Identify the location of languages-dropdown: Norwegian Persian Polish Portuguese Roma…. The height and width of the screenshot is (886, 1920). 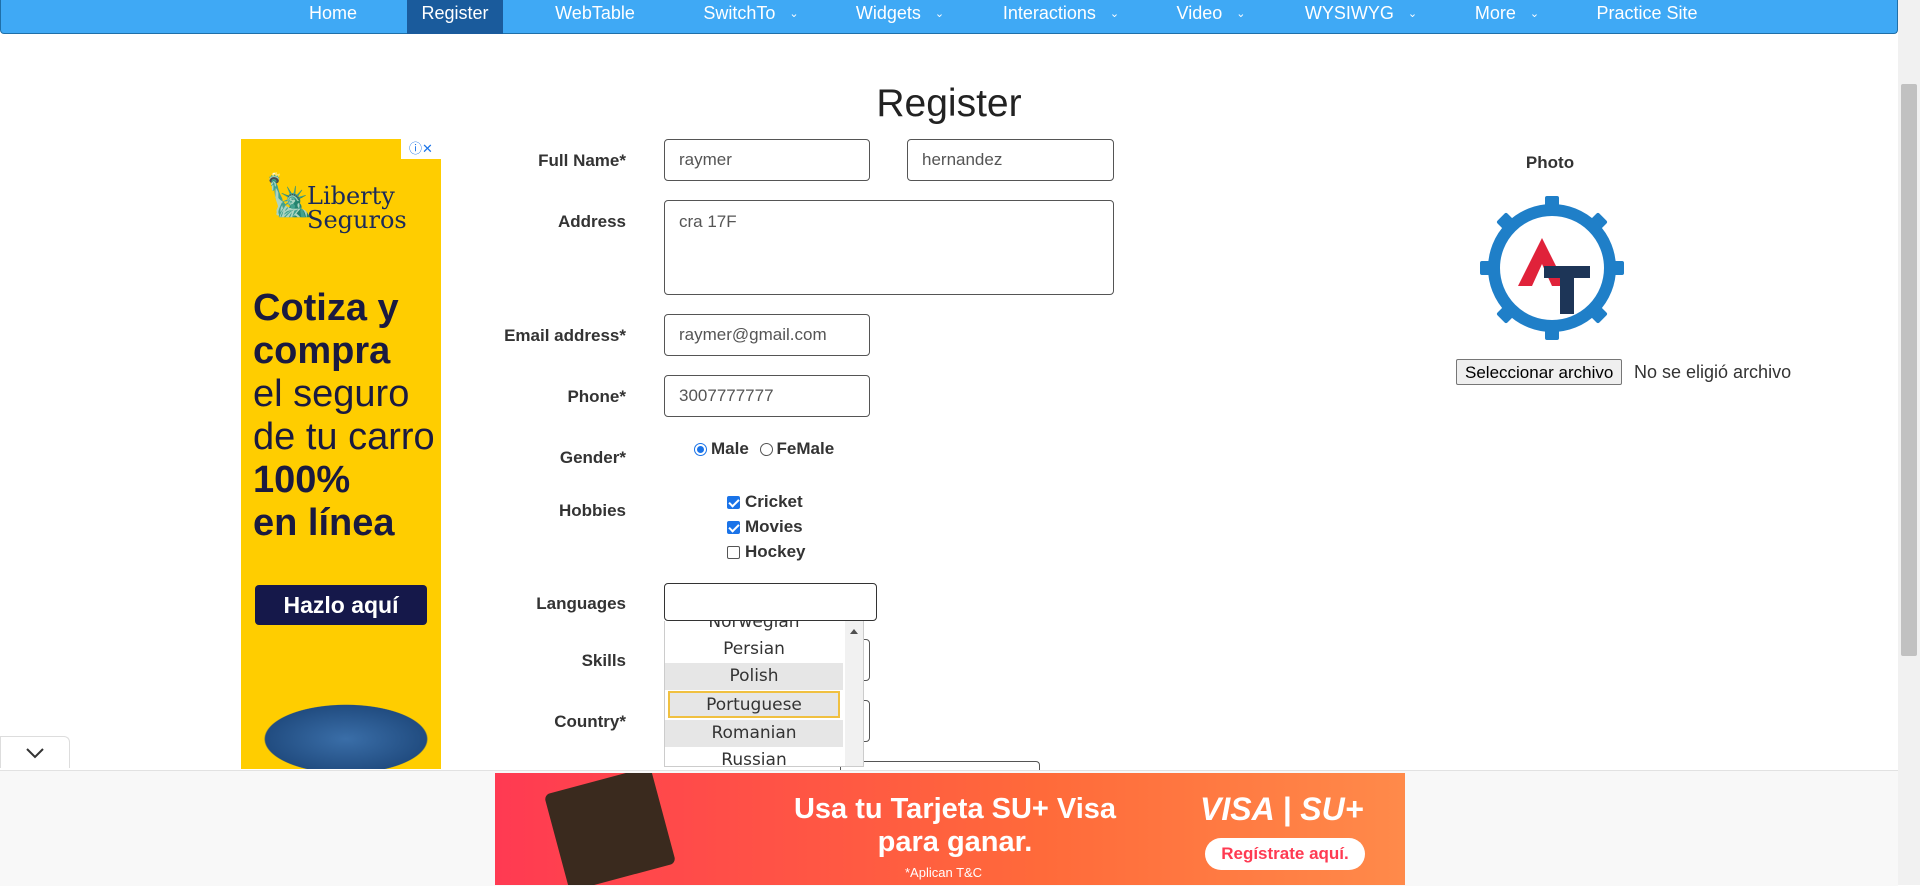
(764, 694).